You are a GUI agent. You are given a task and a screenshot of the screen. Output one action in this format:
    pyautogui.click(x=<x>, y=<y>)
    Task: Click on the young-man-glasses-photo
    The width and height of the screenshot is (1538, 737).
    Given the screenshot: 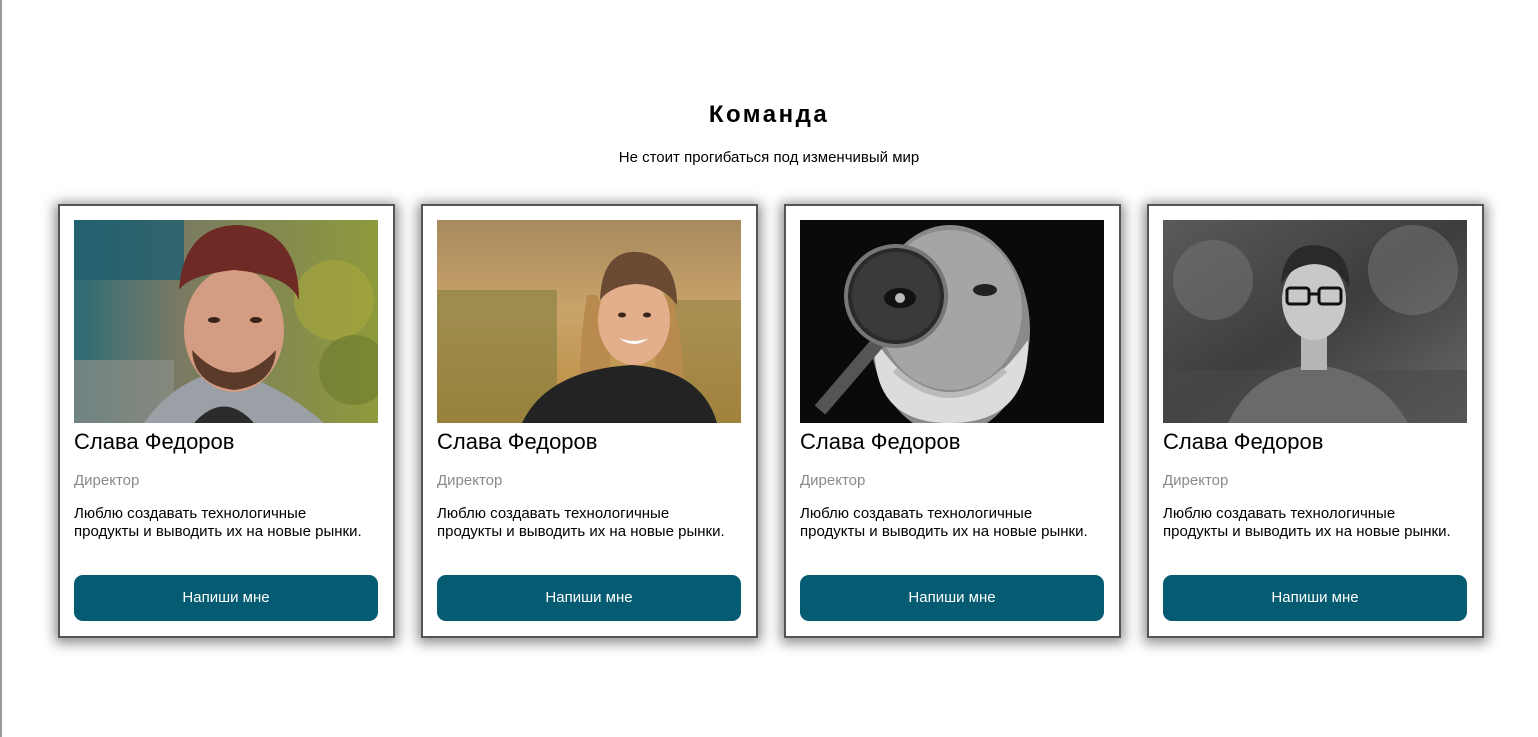 What is the action you would take?
    pyautogui.click(x=1315, y=321)
    